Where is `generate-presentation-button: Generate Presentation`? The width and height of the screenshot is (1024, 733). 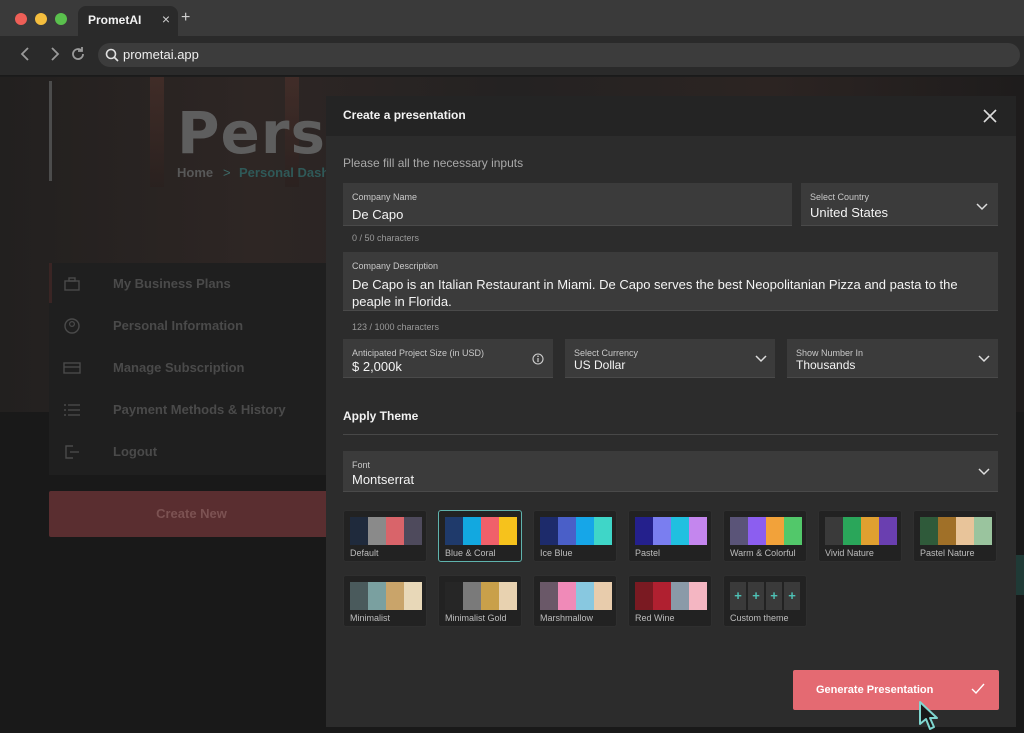 generate-presentation-button: Generate Presentation is located at coordinates (896, 690).